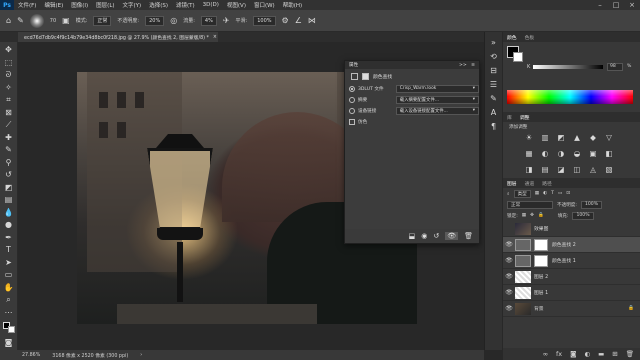  Describe the element at coordinates (352, 99) in the screenshot. I see `abstract-radio` at that location.